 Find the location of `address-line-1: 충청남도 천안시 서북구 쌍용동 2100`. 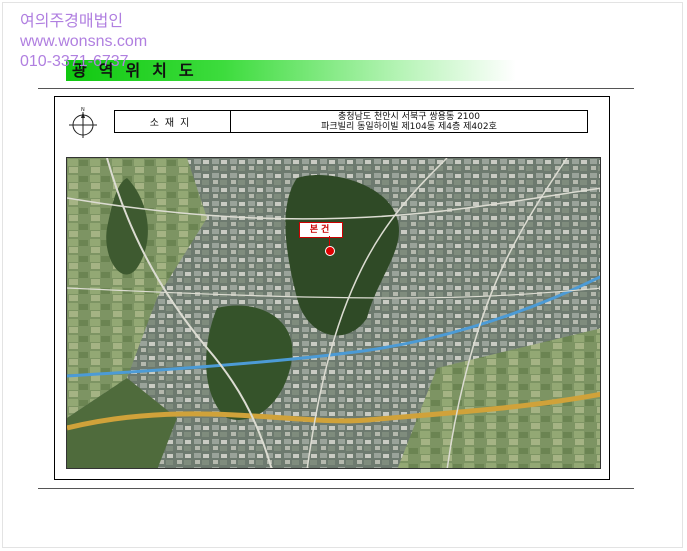

address-line-1: 충청남도 천안시 서북구 쌍용동 2100 is located at coordinates (409, 116).